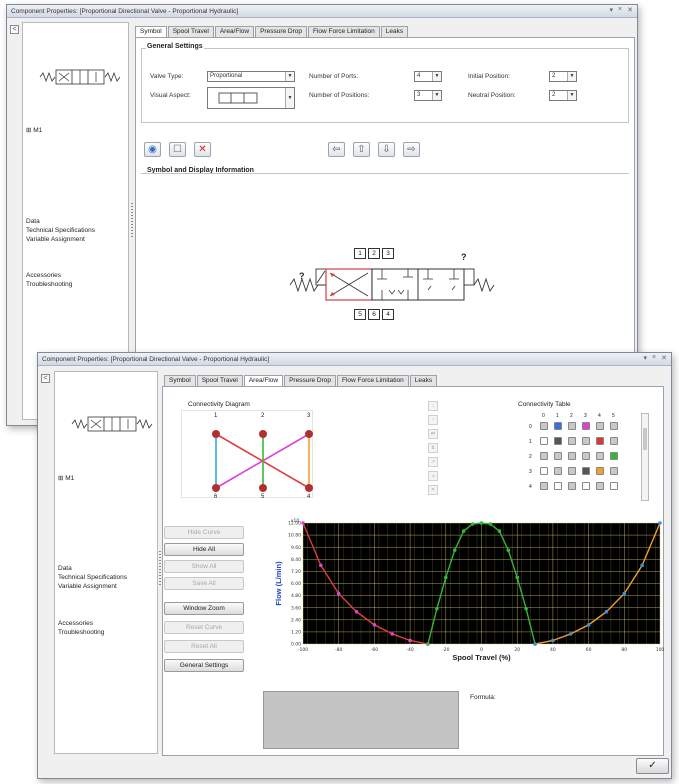 Image resolution: width=679 pixels, height=784 pixels. I want to click on connection-tool-button: ↘, so click(433, 476).